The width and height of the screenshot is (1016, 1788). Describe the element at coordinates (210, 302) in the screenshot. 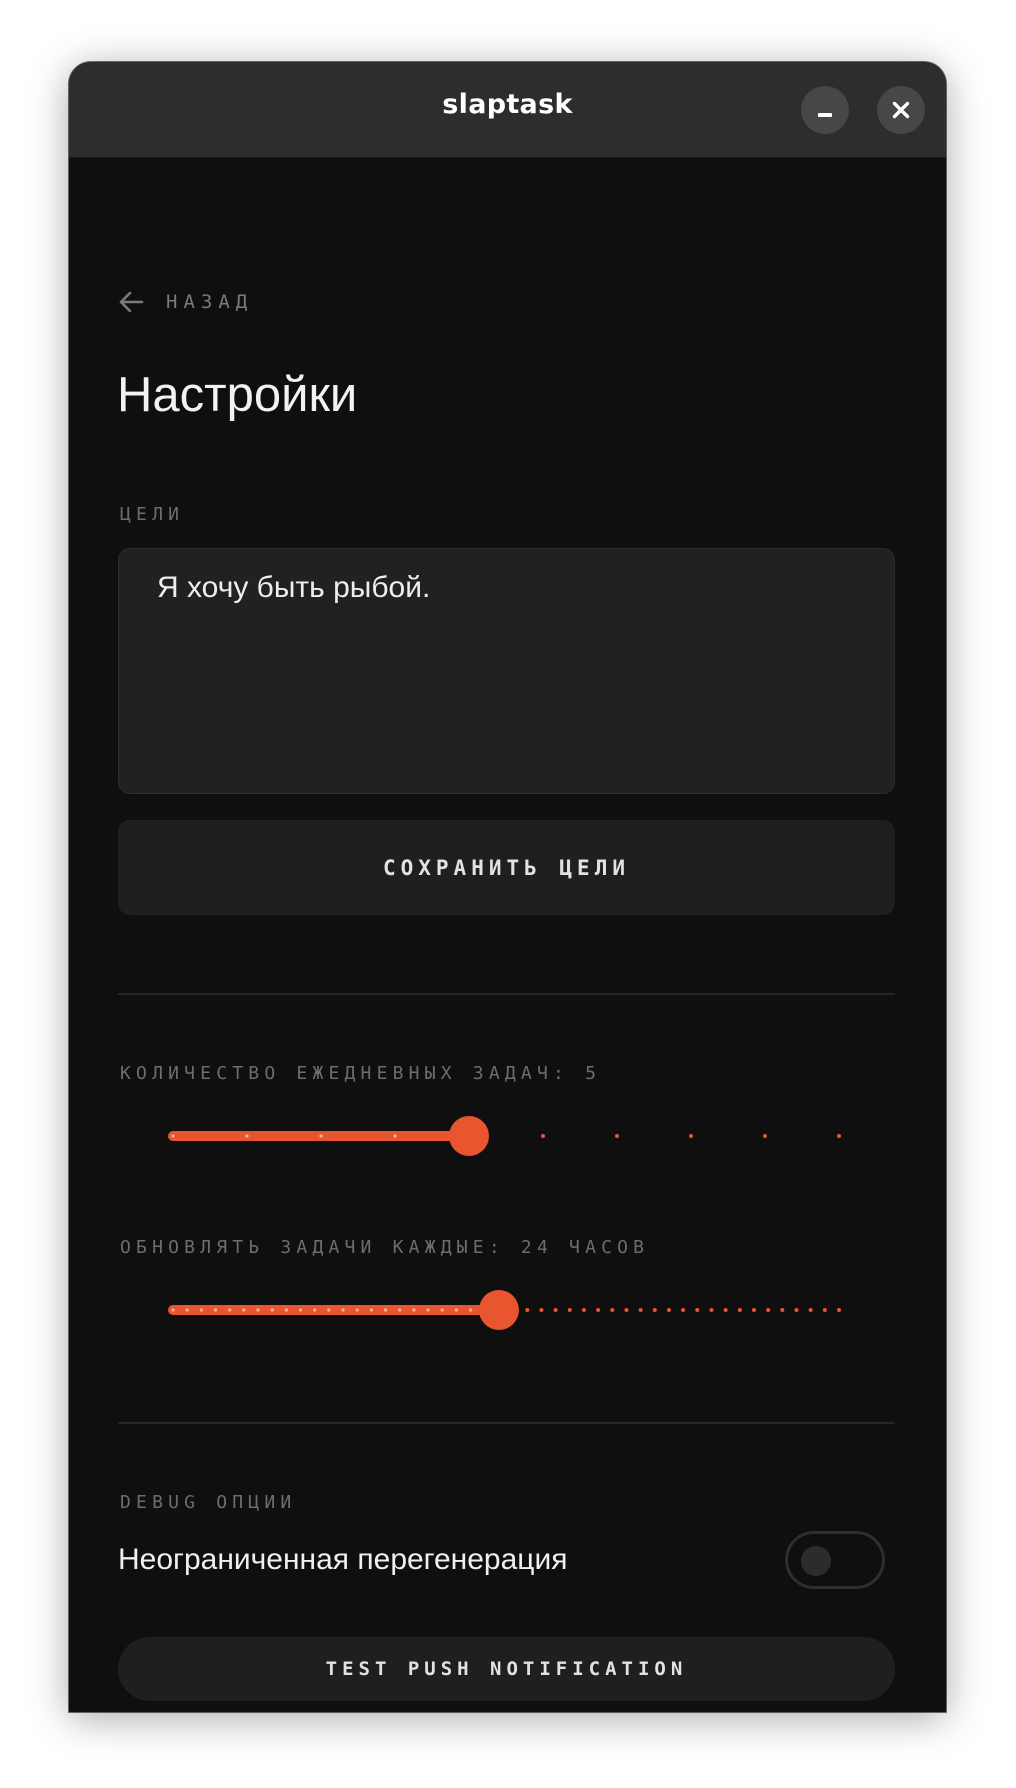

I see `back-label: НАЗАД` at that location.